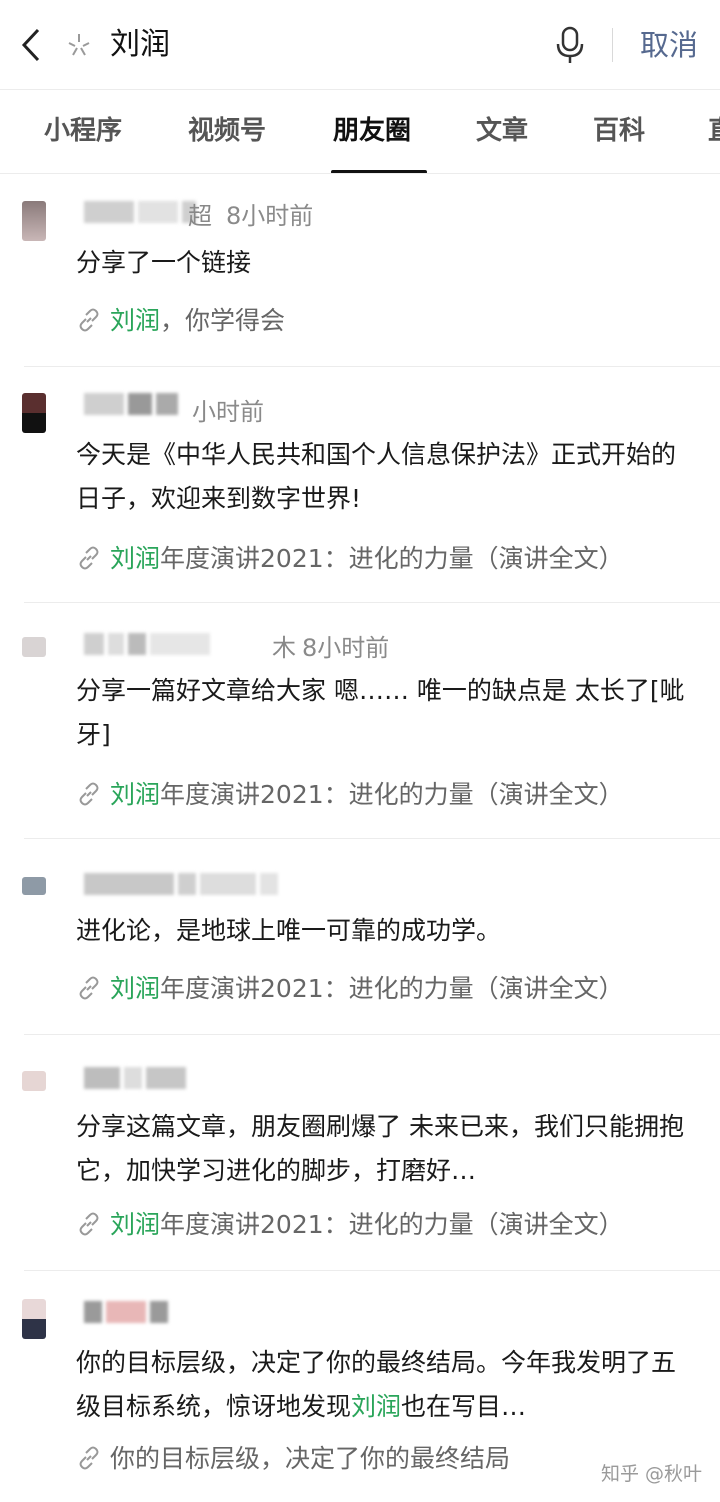 The width and height of the screenshot is (720, 1502). I want to click on tab-moments: 朋友圈, so click(372, 131).